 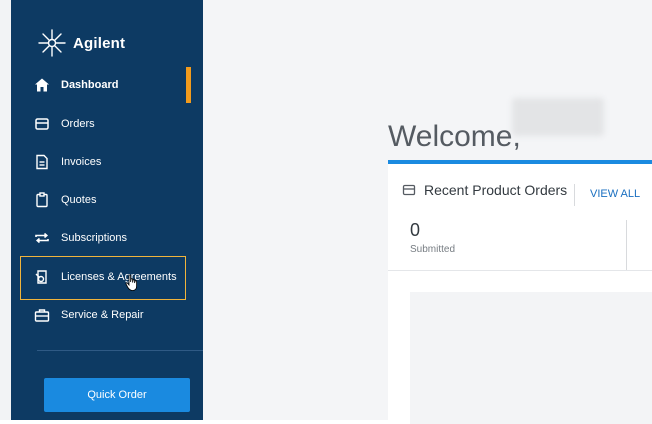 I want to click on home-icon, so click(x=42, y=85).